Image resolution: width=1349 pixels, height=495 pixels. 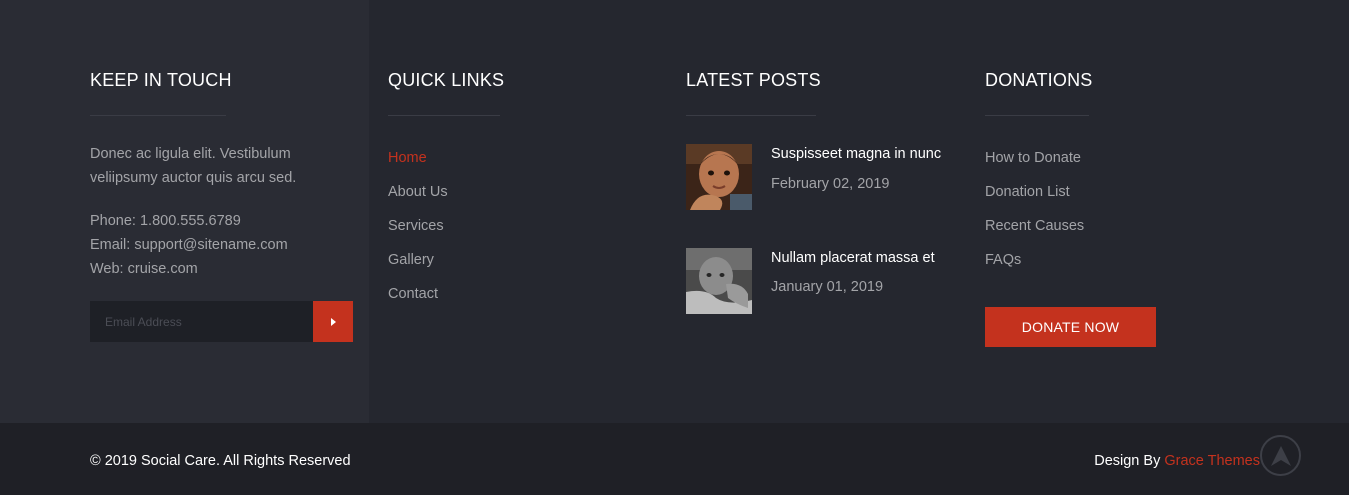 What do you see at coordinates (1070, 327) in the screenshot?
I see `donate-now-button: DONATE NOW` at bounding box center [1070, 327].